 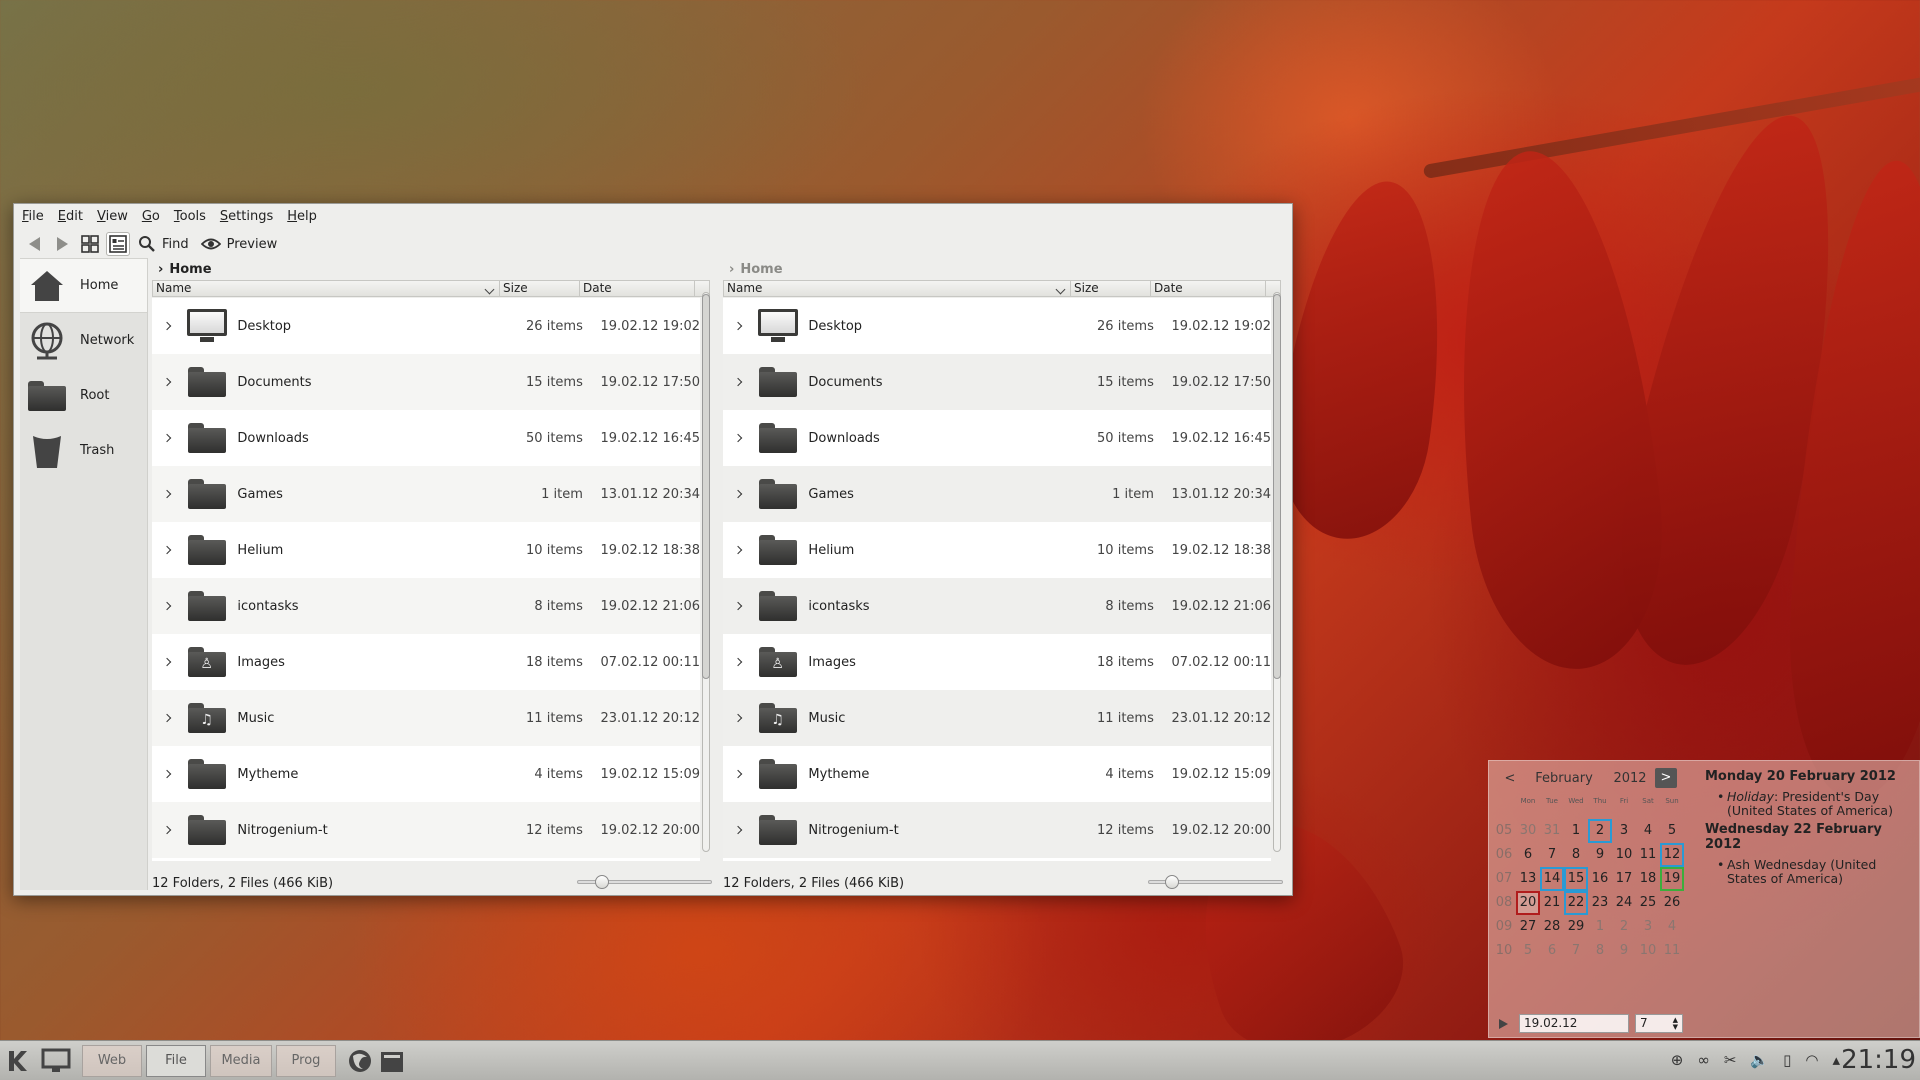 I want to click on week-number: 08, so click(x=1504, y=903).